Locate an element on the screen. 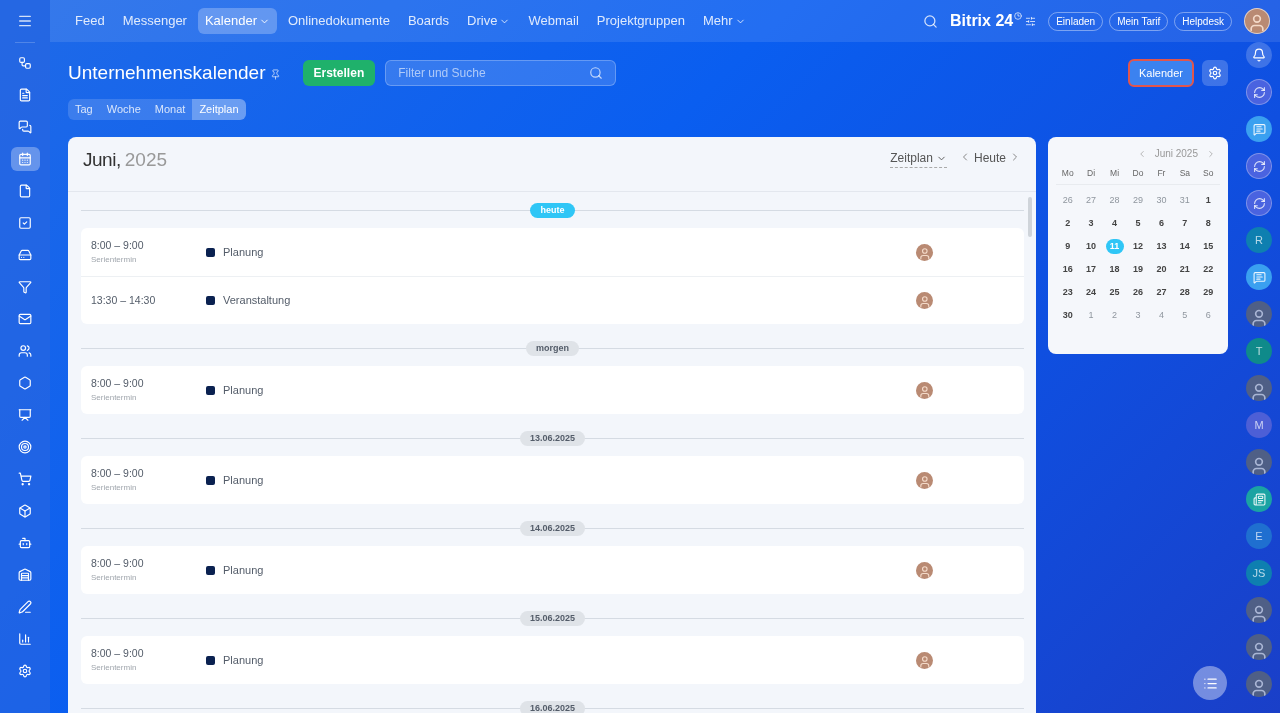 This screenshot has height=713, width=1280. view-select: Zeitplan is located at coordinates (918, 158).